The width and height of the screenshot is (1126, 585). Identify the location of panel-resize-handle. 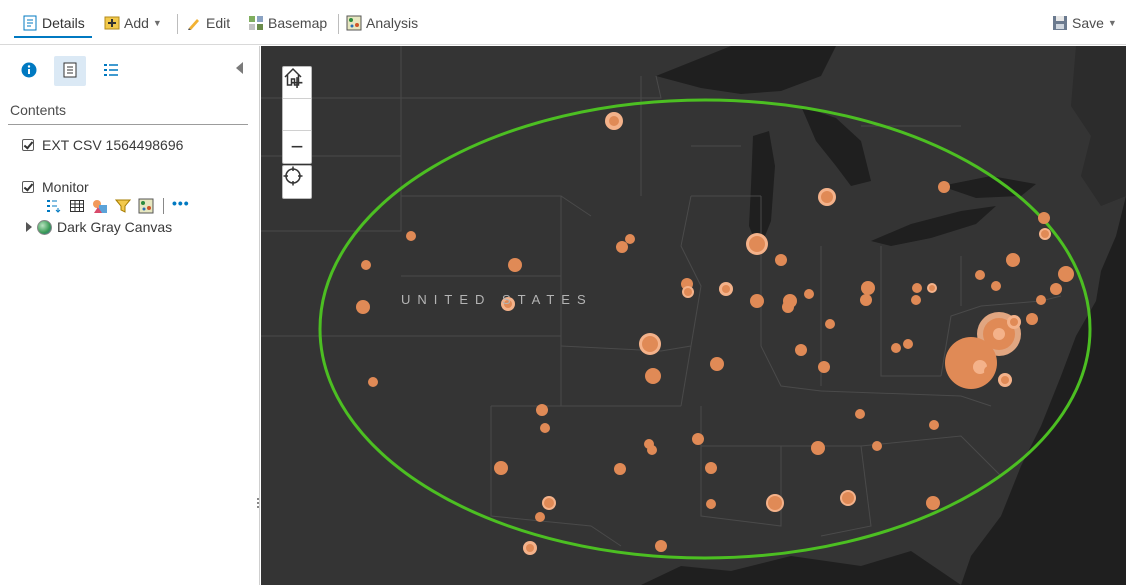
(258, 506).